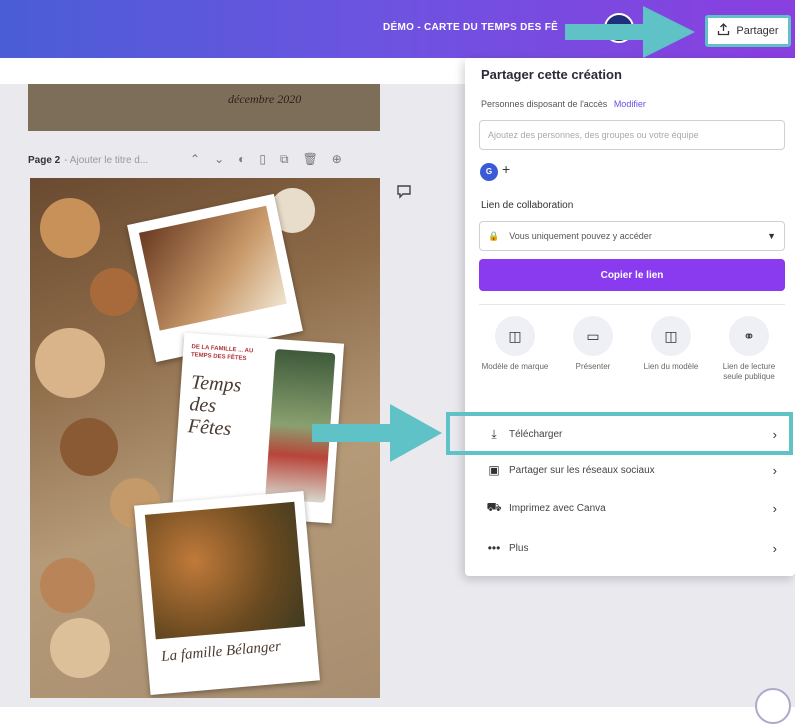 The image size is (795, 724). I want to click on page-2-label: Page 2, so click(44, 160).